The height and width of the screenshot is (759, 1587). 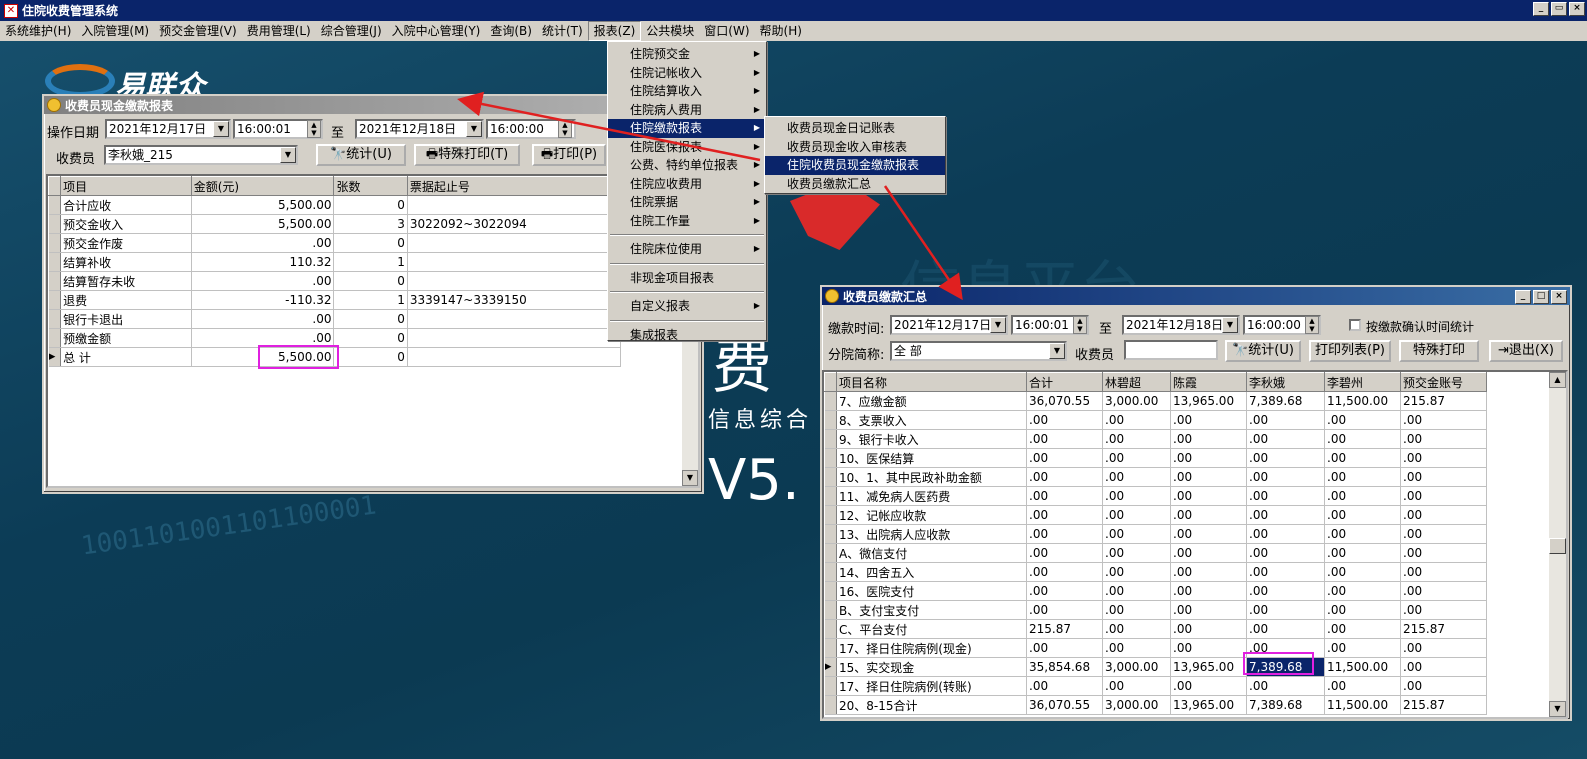 What do you see at coordinates (609, 126) in the screenshot?
I see `arrow-to-cash-report` at bounding box center [609, 126].